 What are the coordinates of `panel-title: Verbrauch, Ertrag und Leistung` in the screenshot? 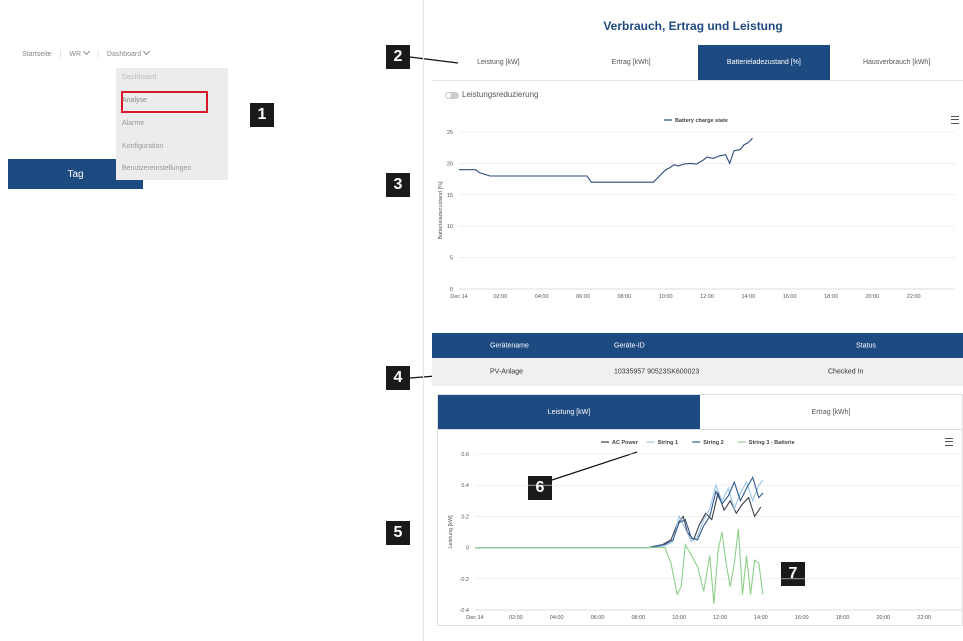 It's located at (693, 26).